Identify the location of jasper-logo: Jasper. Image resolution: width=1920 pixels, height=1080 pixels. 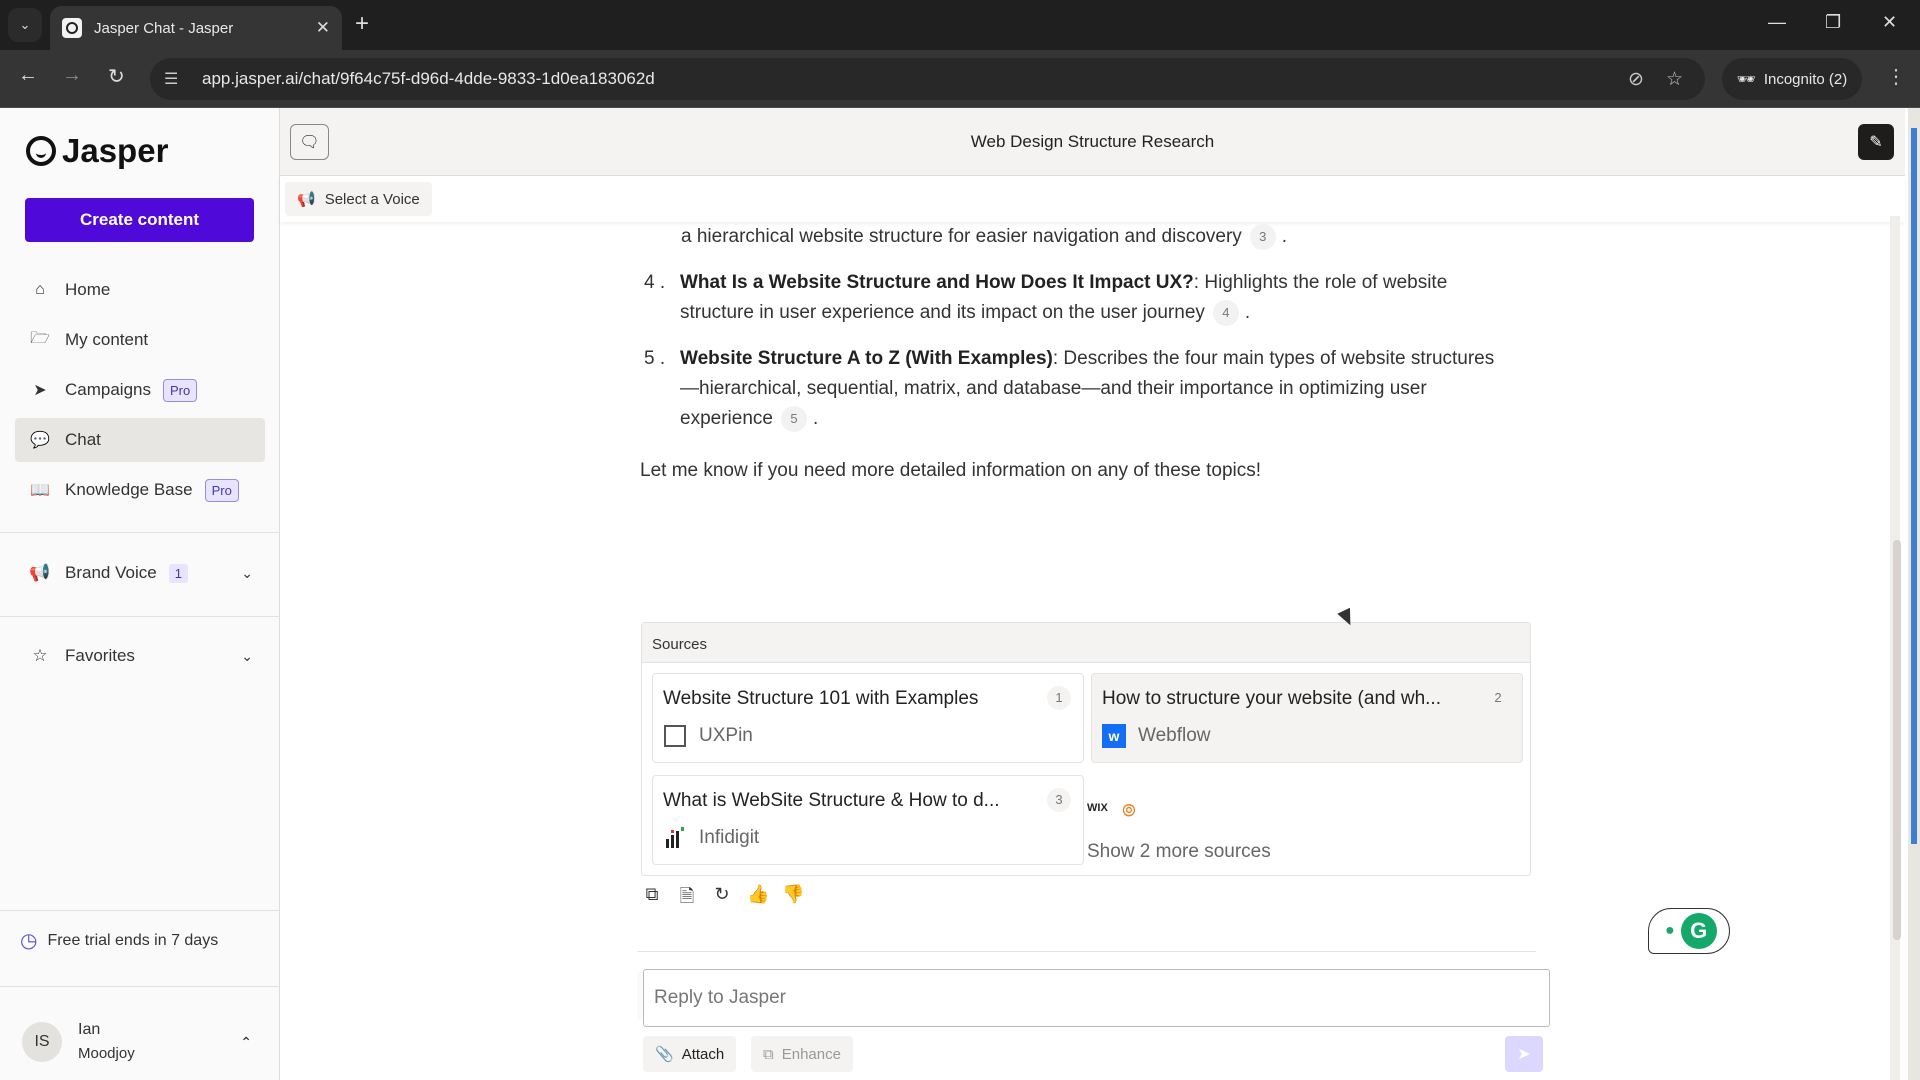
(97, 151).